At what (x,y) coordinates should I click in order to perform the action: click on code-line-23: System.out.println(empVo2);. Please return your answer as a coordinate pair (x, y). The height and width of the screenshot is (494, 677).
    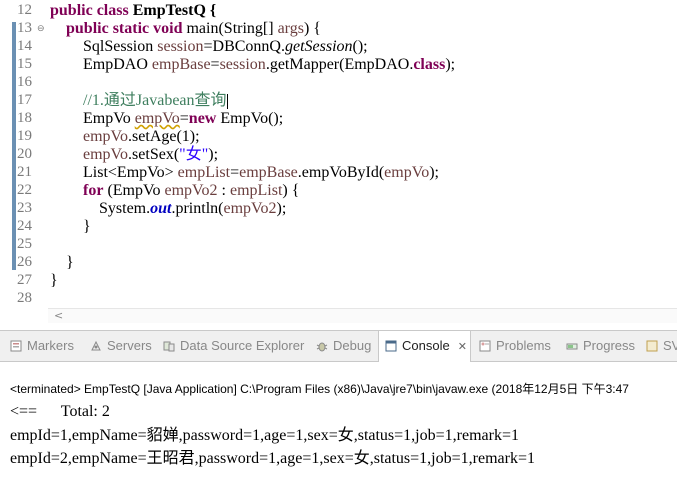
    Looking at the image, I should click on (192, 208).